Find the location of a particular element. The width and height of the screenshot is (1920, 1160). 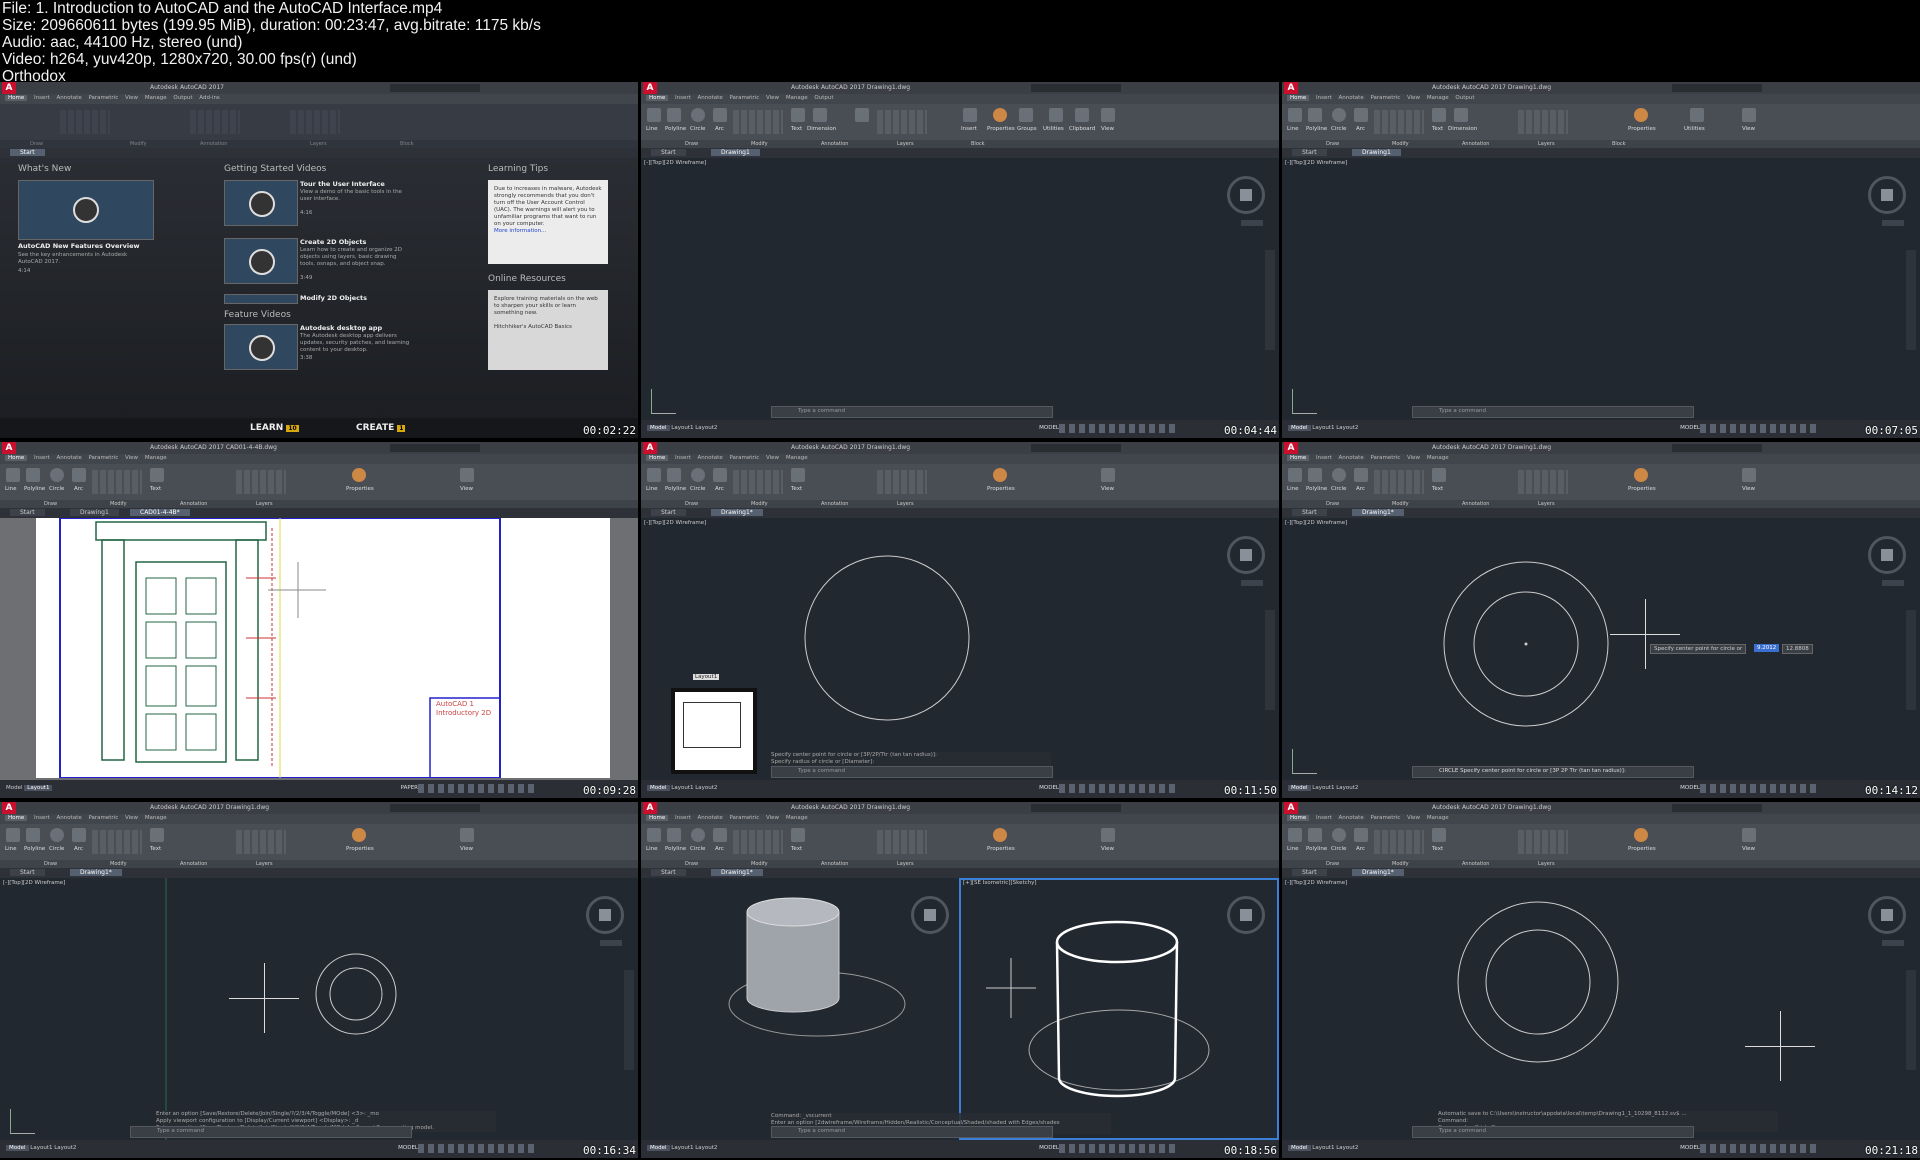

insert-icon is located at coordinates (970, 115).